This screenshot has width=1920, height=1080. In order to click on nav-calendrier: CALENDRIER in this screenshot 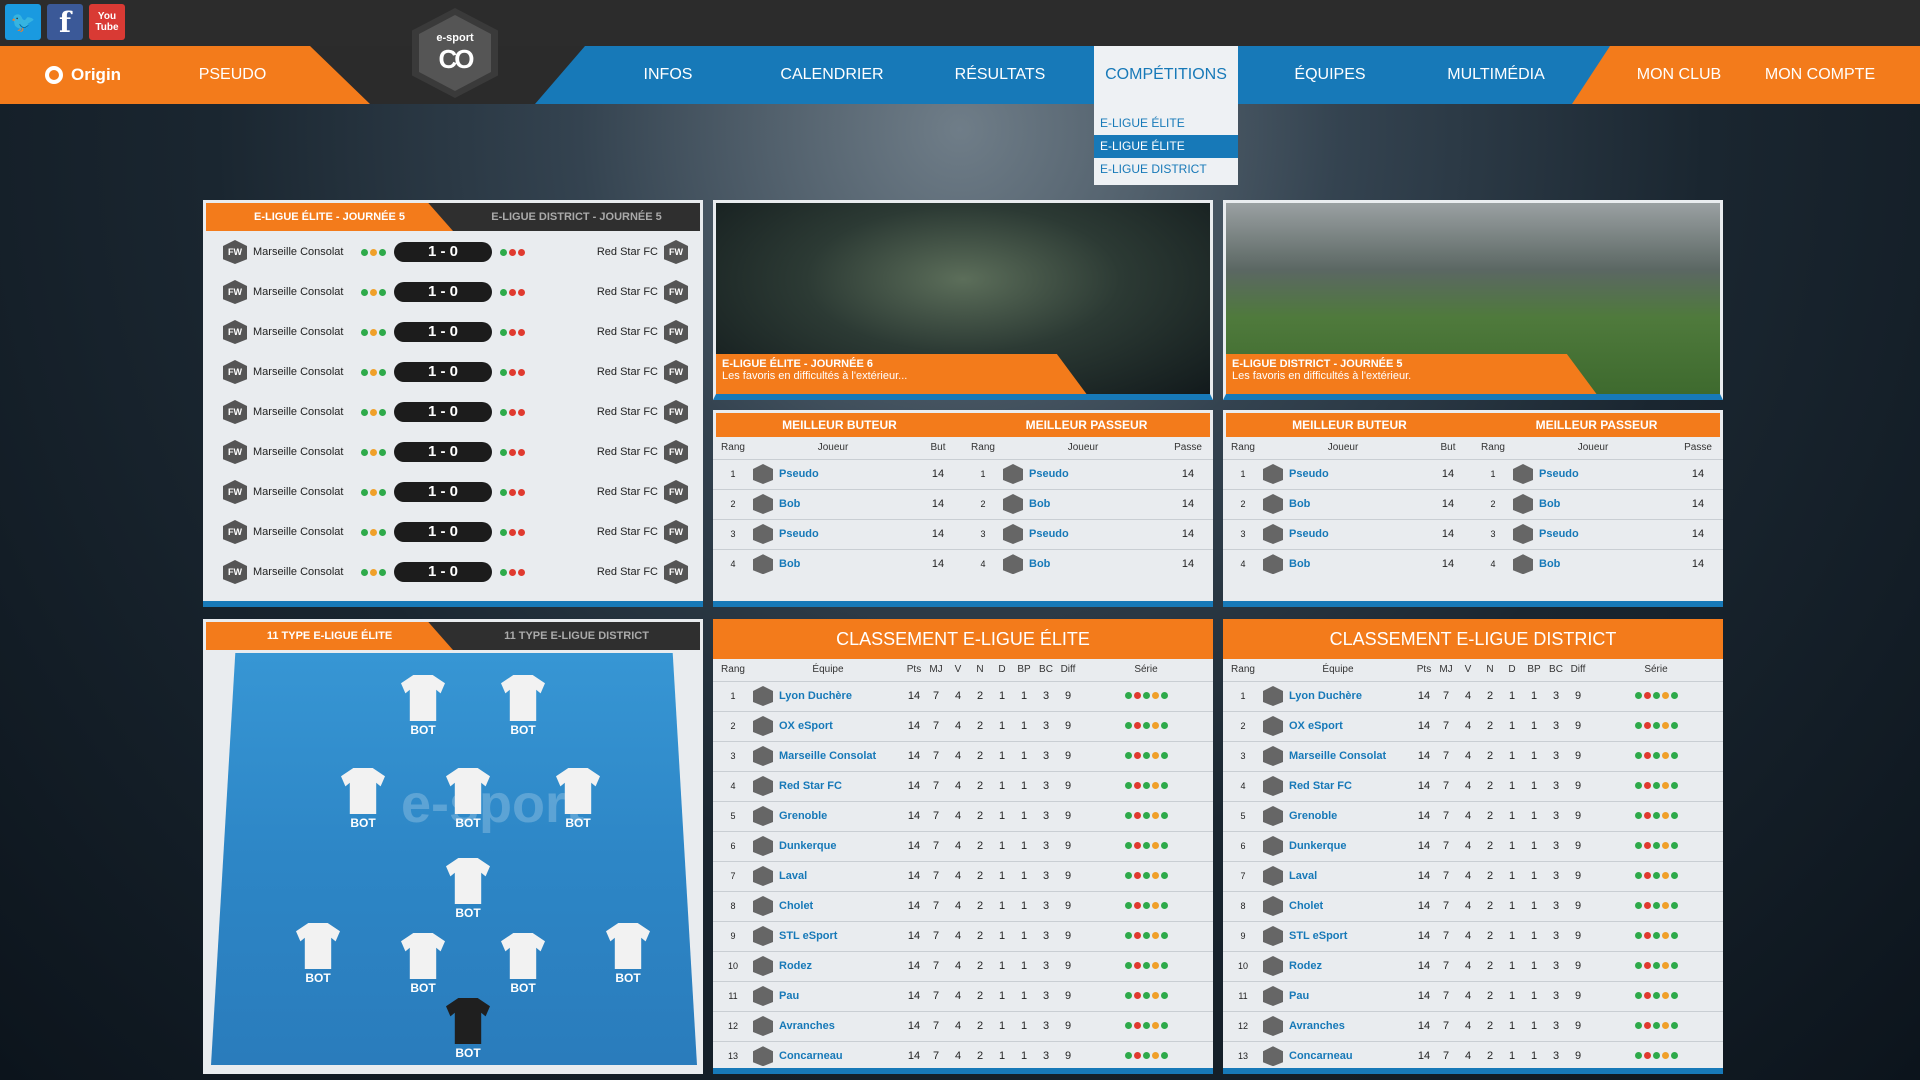, I will do `click(832, 75)`.